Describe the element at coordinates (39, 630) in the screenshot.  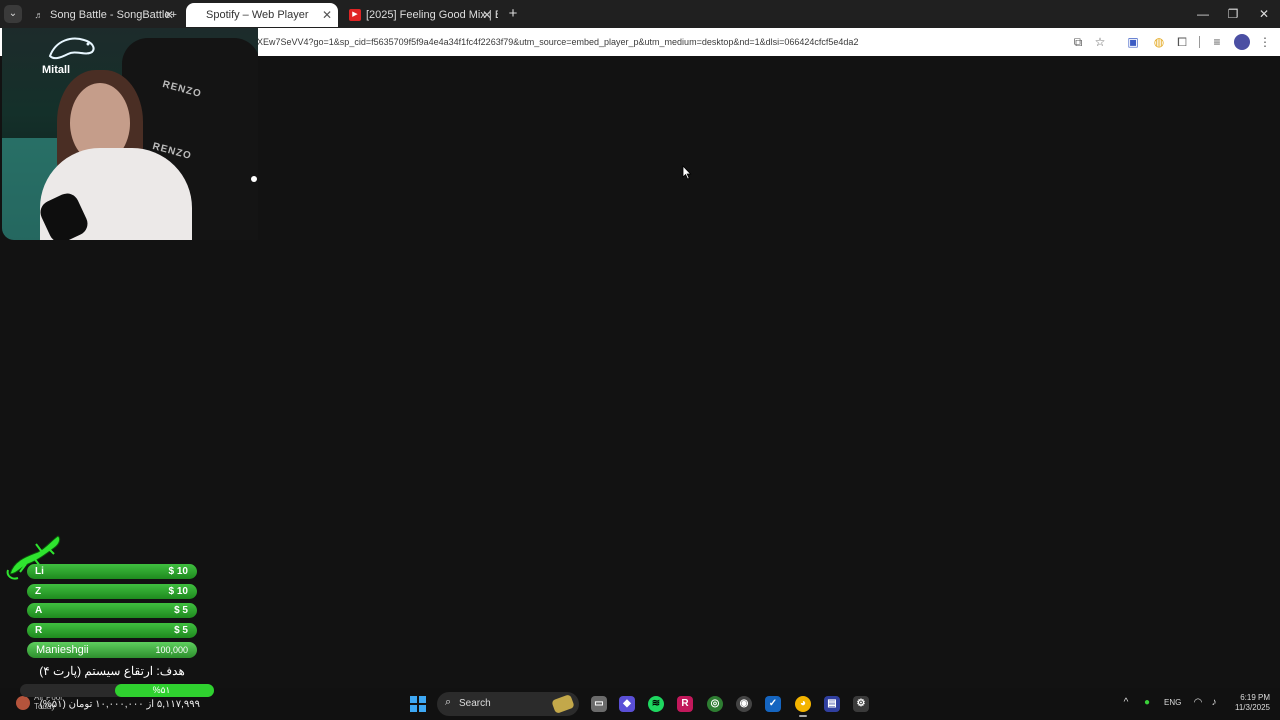
I see `donor-name: R` at that location.